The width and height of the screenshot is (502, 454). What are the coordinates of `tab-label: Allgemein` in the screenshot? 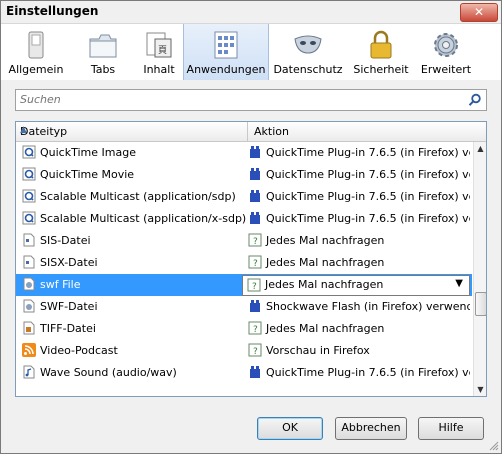 It's located at (36, 69).